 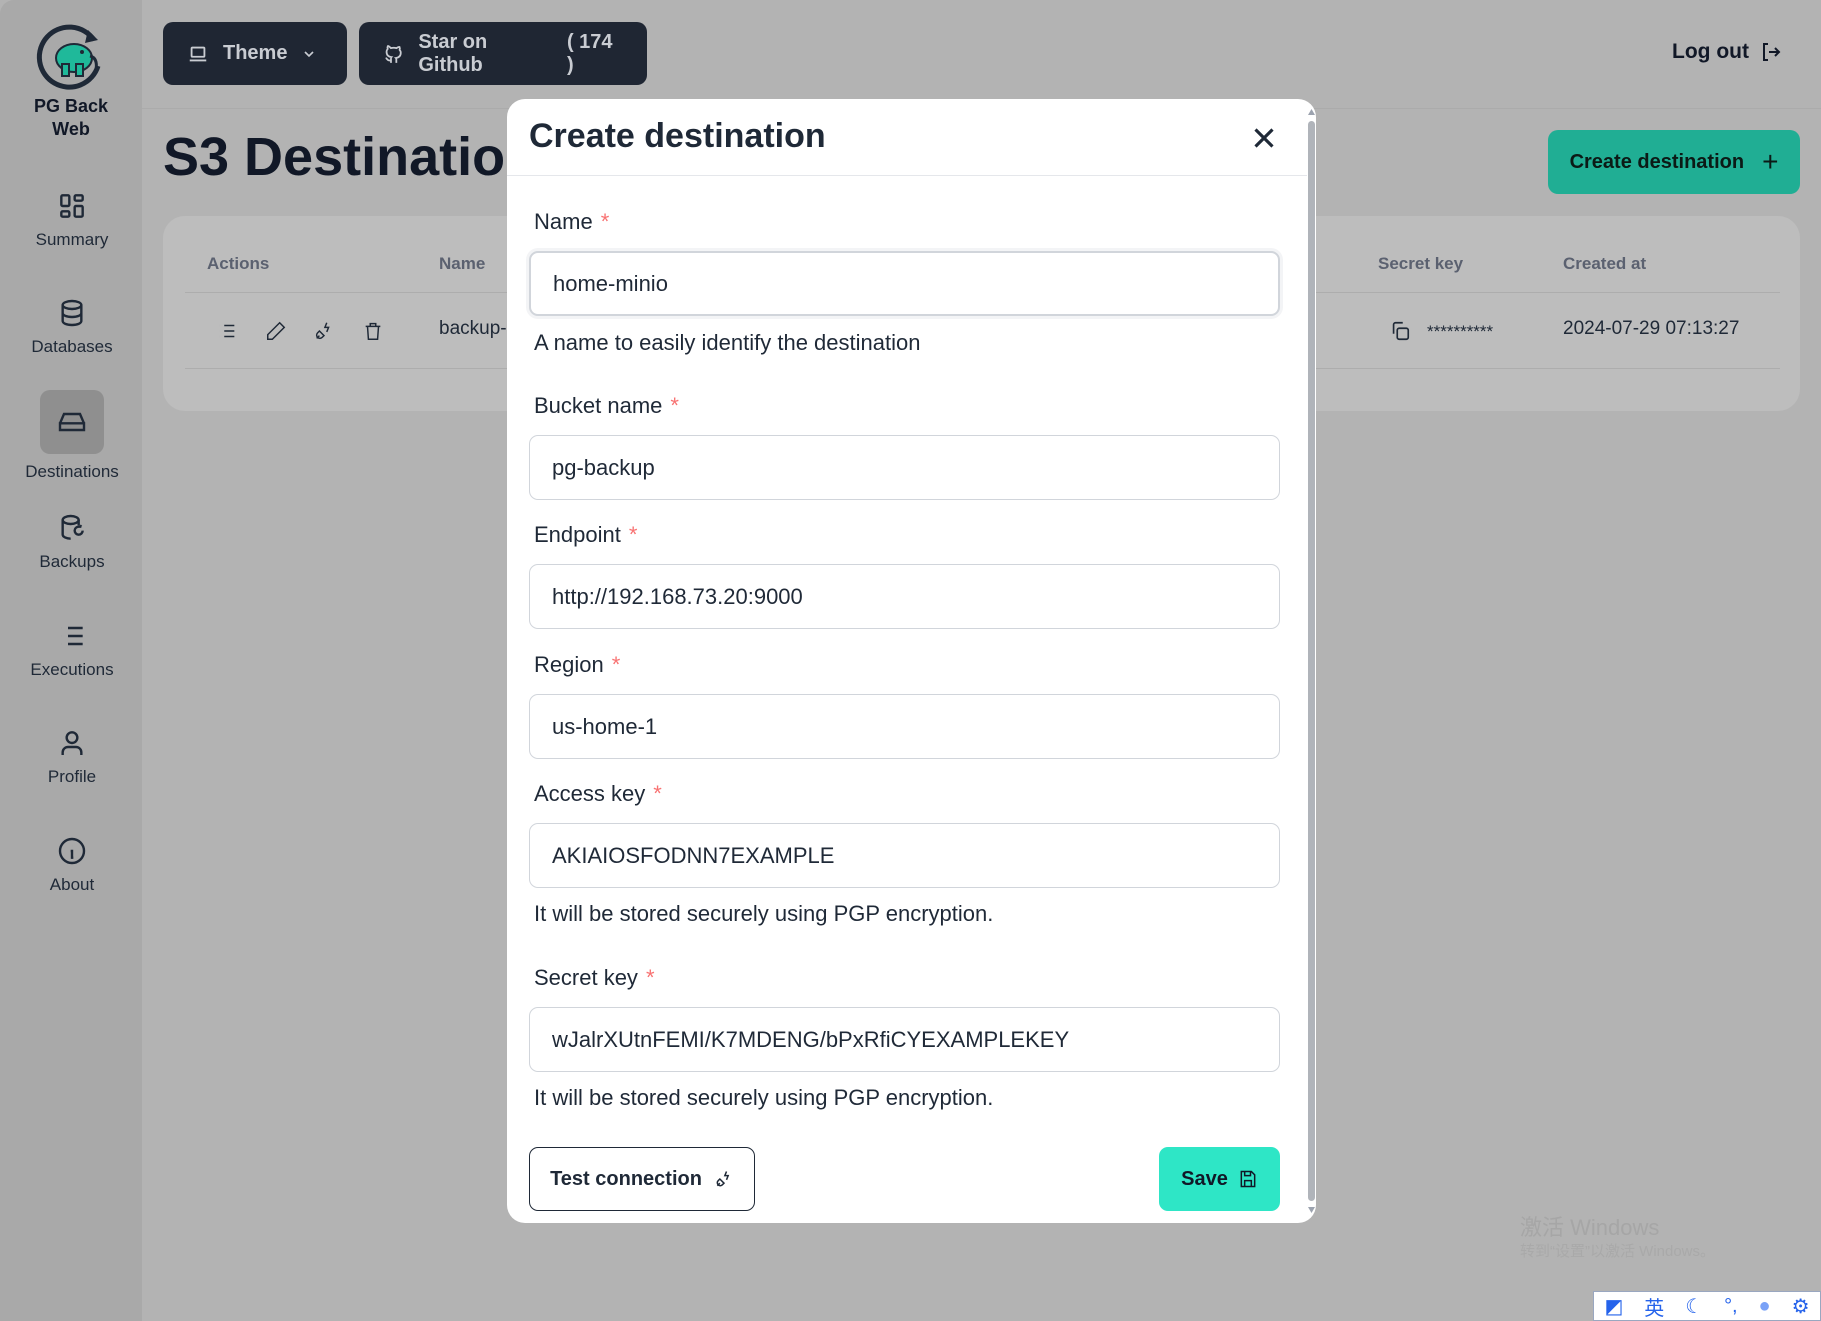 What do you see at coordinates (904, 855) in the screenshot?
I see `access-key-input` at bounding box center [904, 855].